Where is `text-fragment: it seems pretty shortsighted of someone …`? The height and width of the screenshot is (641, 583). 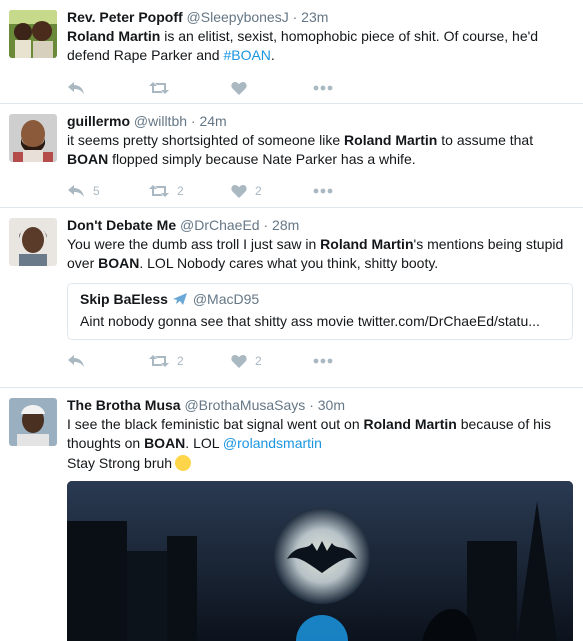
text-fragment: it seems pretty shortsighted of someone … is located at coordinates (206, 140).